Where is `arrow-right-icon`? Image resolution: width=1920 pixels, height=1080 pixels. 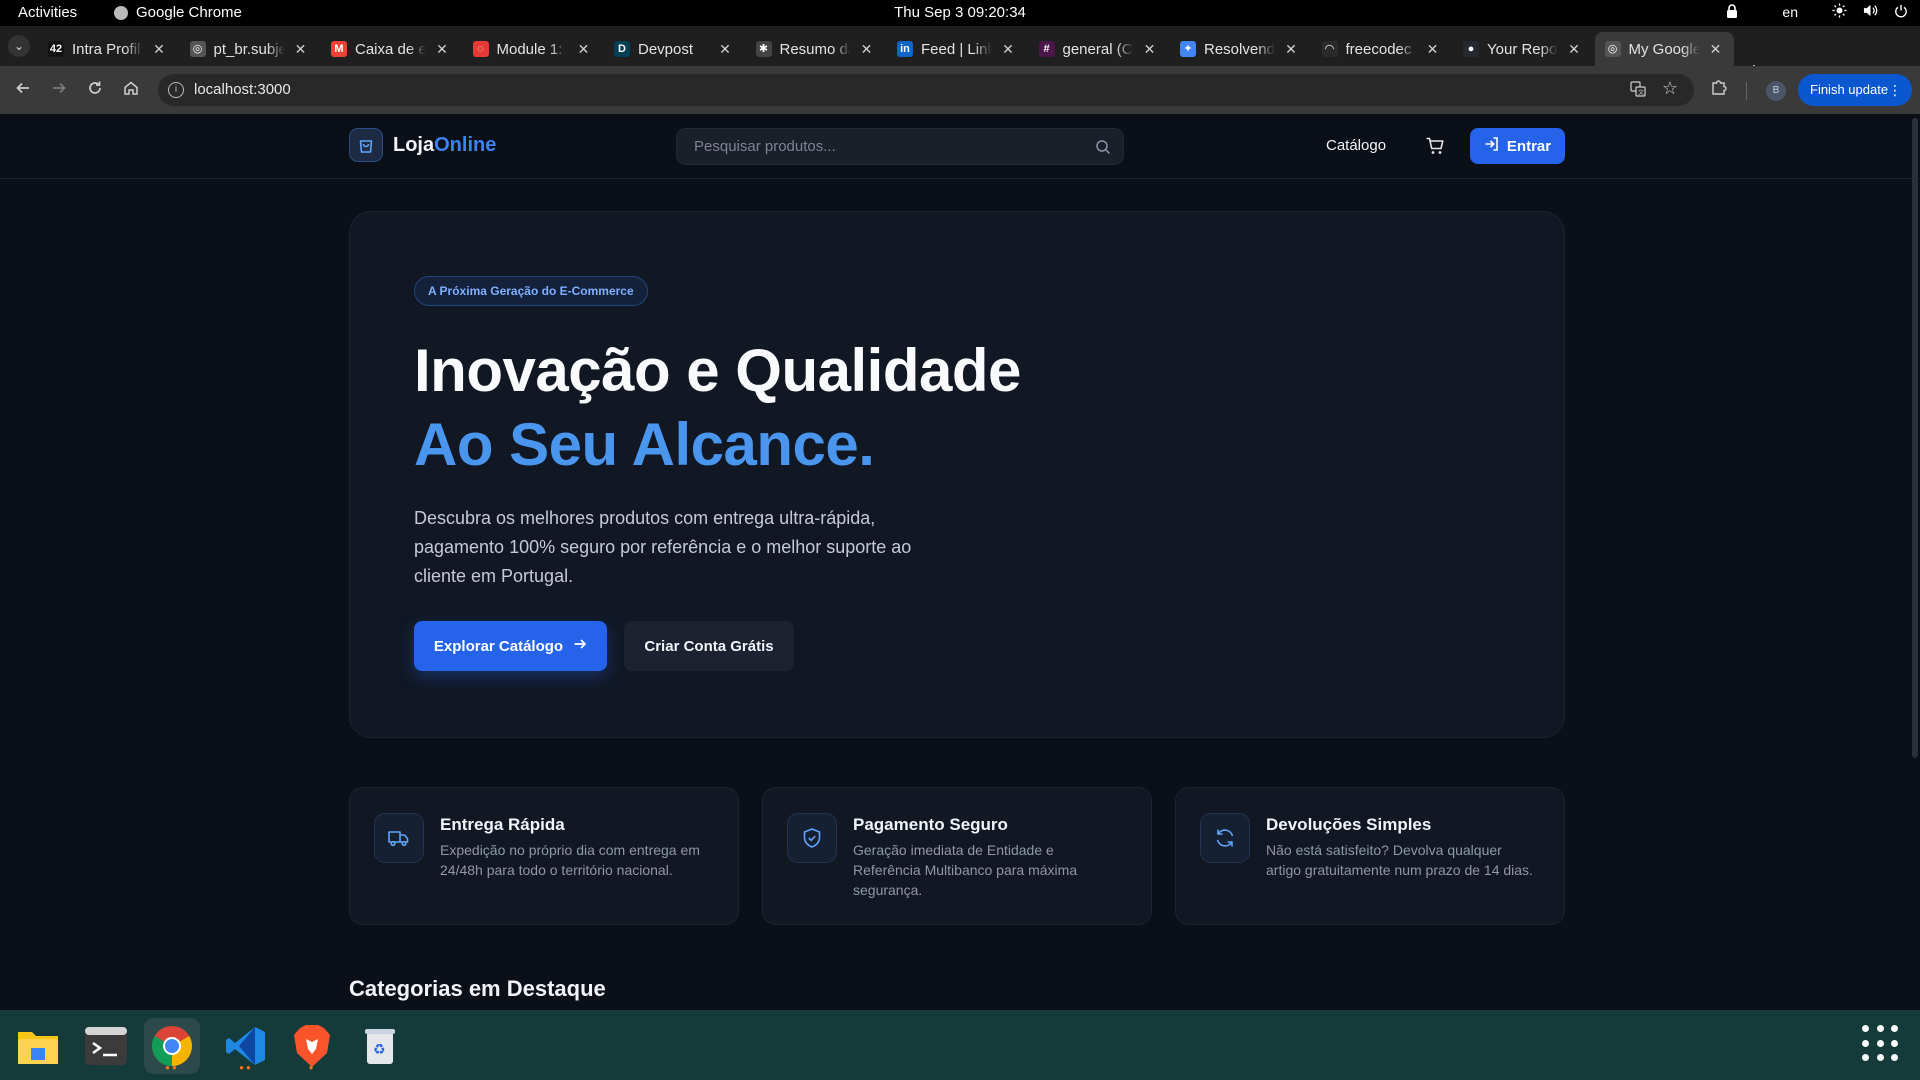
arrow-right-icon is located at coordinates (59, 88).